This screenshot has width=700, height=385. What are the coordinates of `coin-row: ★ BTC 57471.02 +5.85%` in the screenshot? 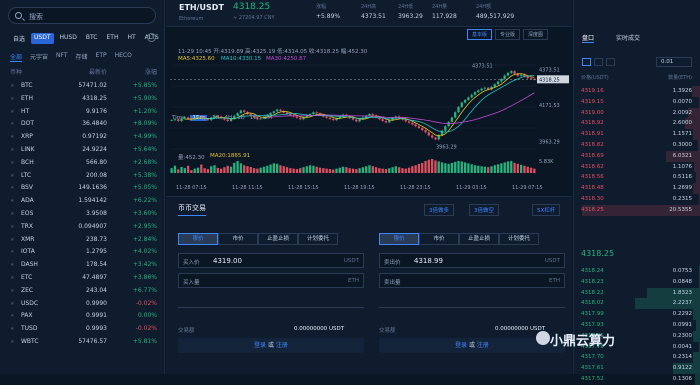 It's located at (82, 86).